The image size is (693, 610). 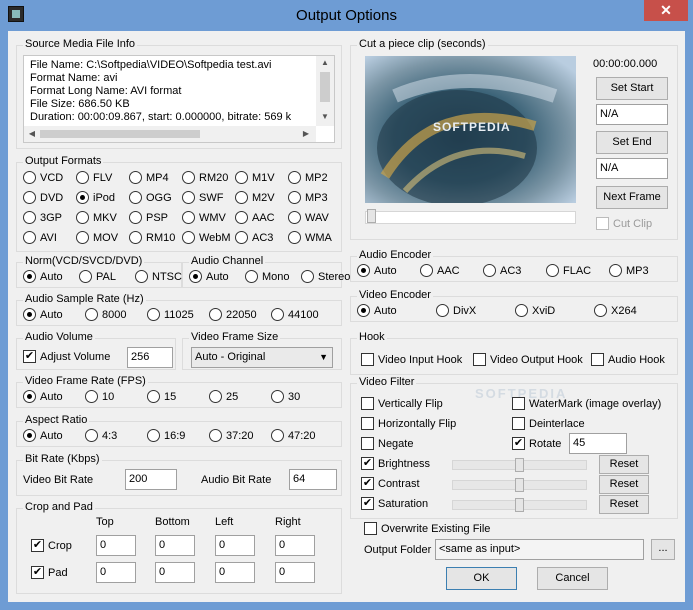 What do you see at coordinates (632, 88) in the screenshot?
I see `set-start-button: Set Start` at bounding box center [632, 88].